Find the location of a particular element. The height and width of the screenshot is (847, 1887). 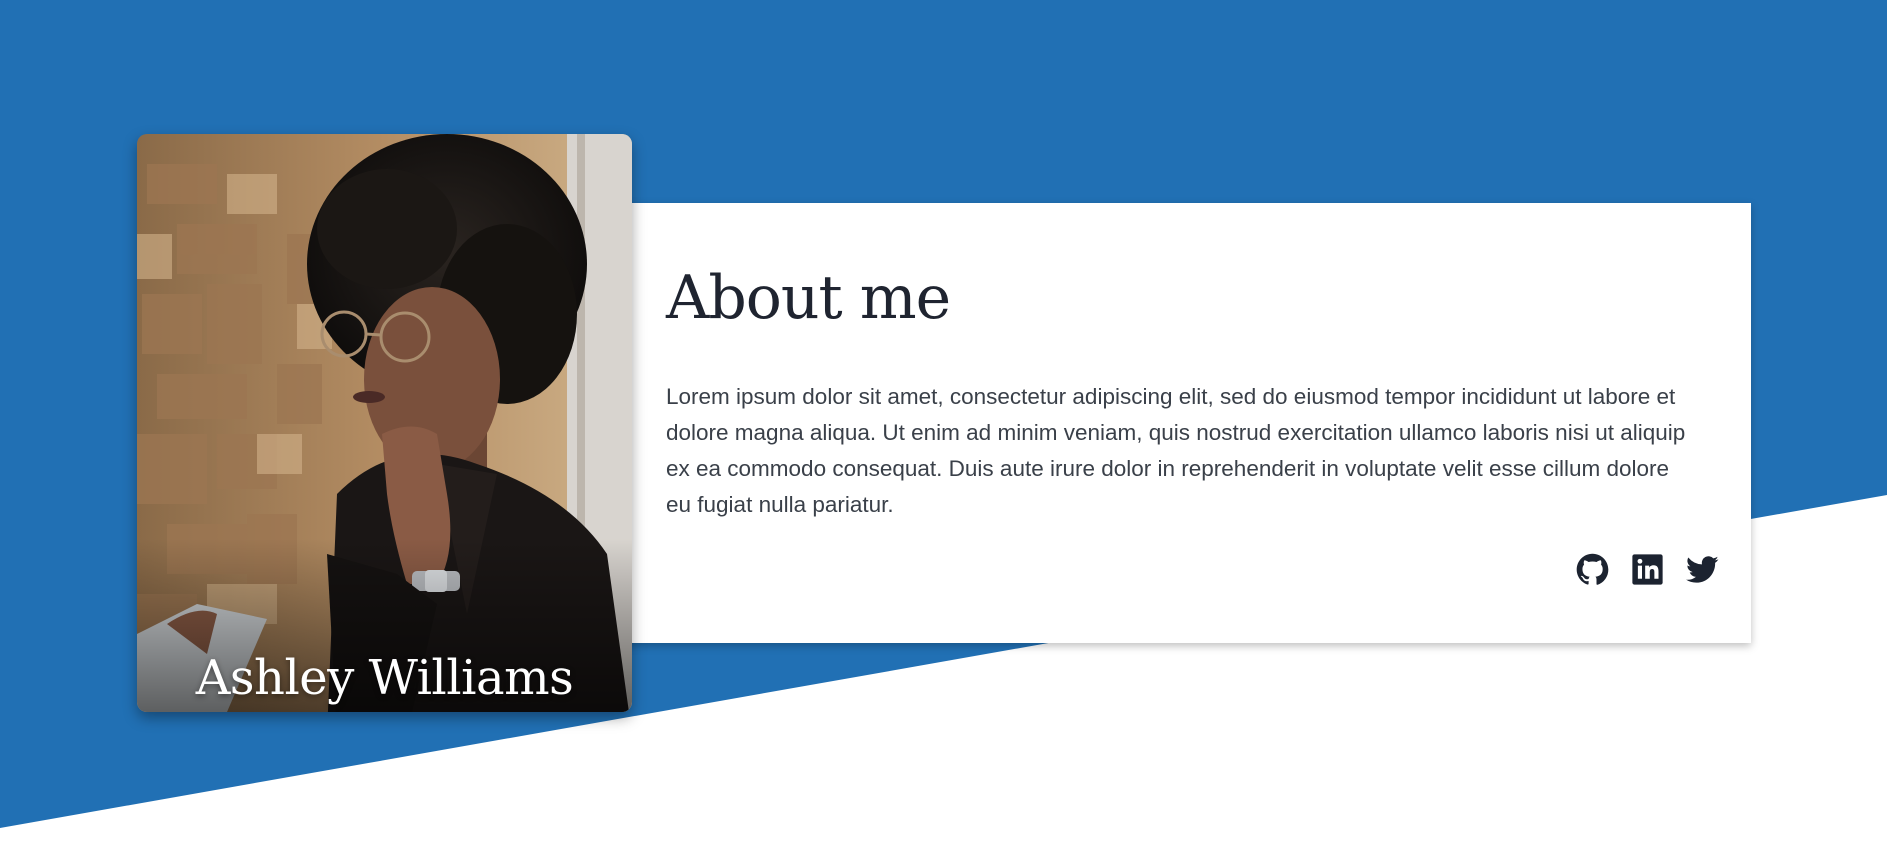

twitter-link is located at coordinates (1702, 569).